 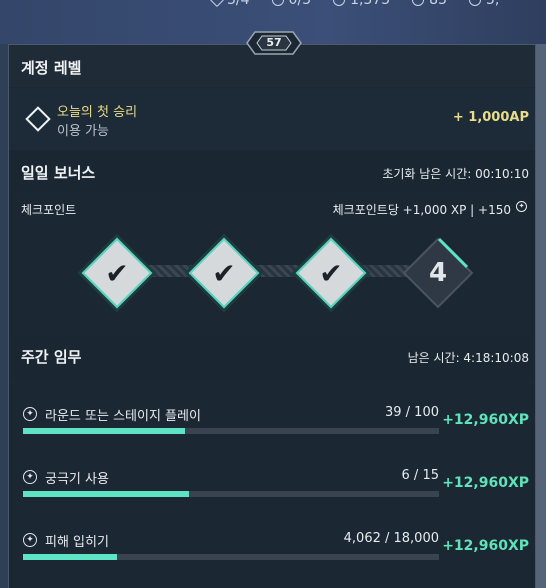 What do you see at coordinates (272, 553) in the screenshot?
I see `quest-row: ✦ 피해 입히기 4,062 / 18,000 +12,960XP` at bounding box center [272, 553].